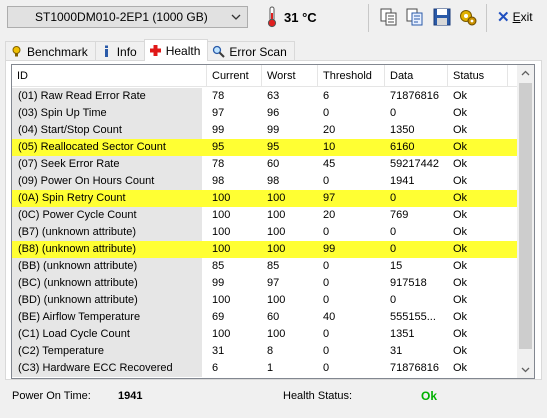  I want to click on table-row: (B8) (unknown attribute) 100 100 99 0 Ok, so click(264, 249).